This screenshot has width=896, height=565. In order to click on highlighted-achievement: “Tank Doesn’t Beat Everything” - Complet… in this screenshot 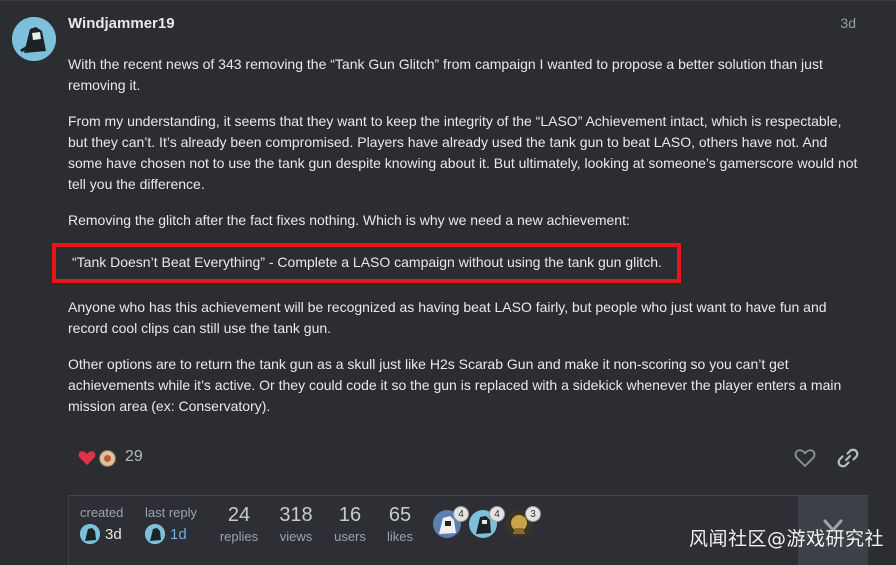, I will do `click(367, 262)`.